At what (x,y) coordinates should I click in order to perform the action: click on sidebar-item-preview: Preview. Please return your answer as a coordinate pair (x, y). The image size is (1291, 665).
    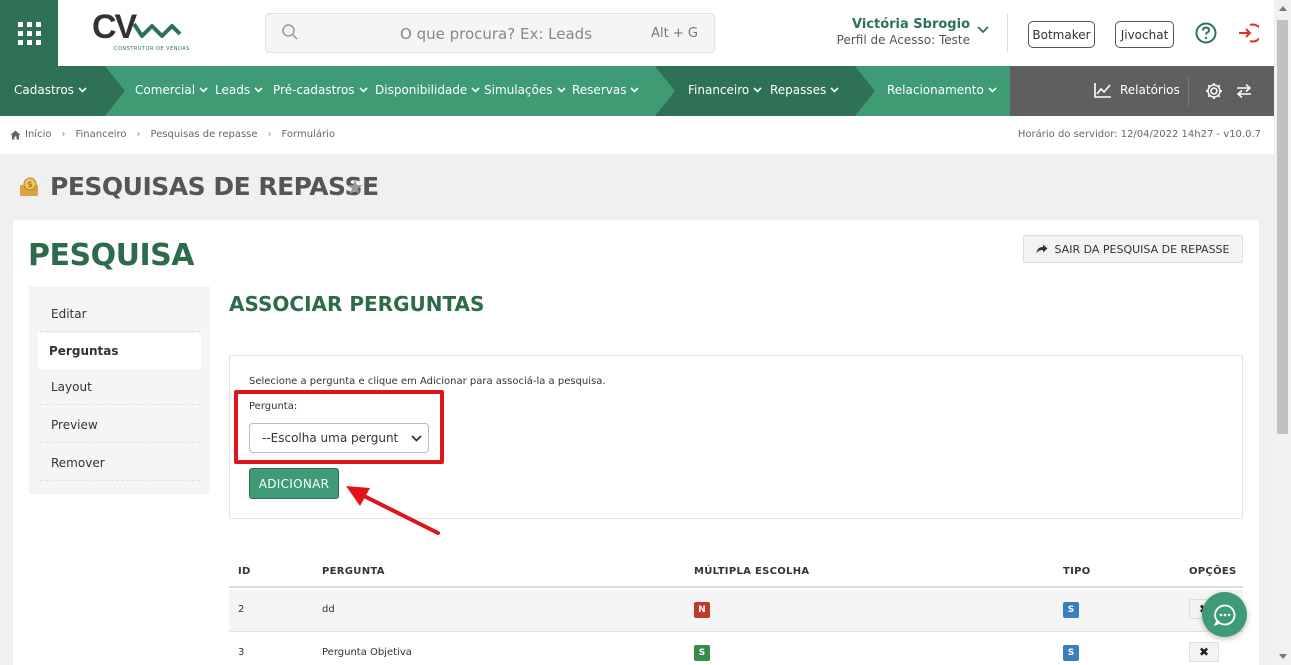
    Looking at the image, I should click on (120, 425).